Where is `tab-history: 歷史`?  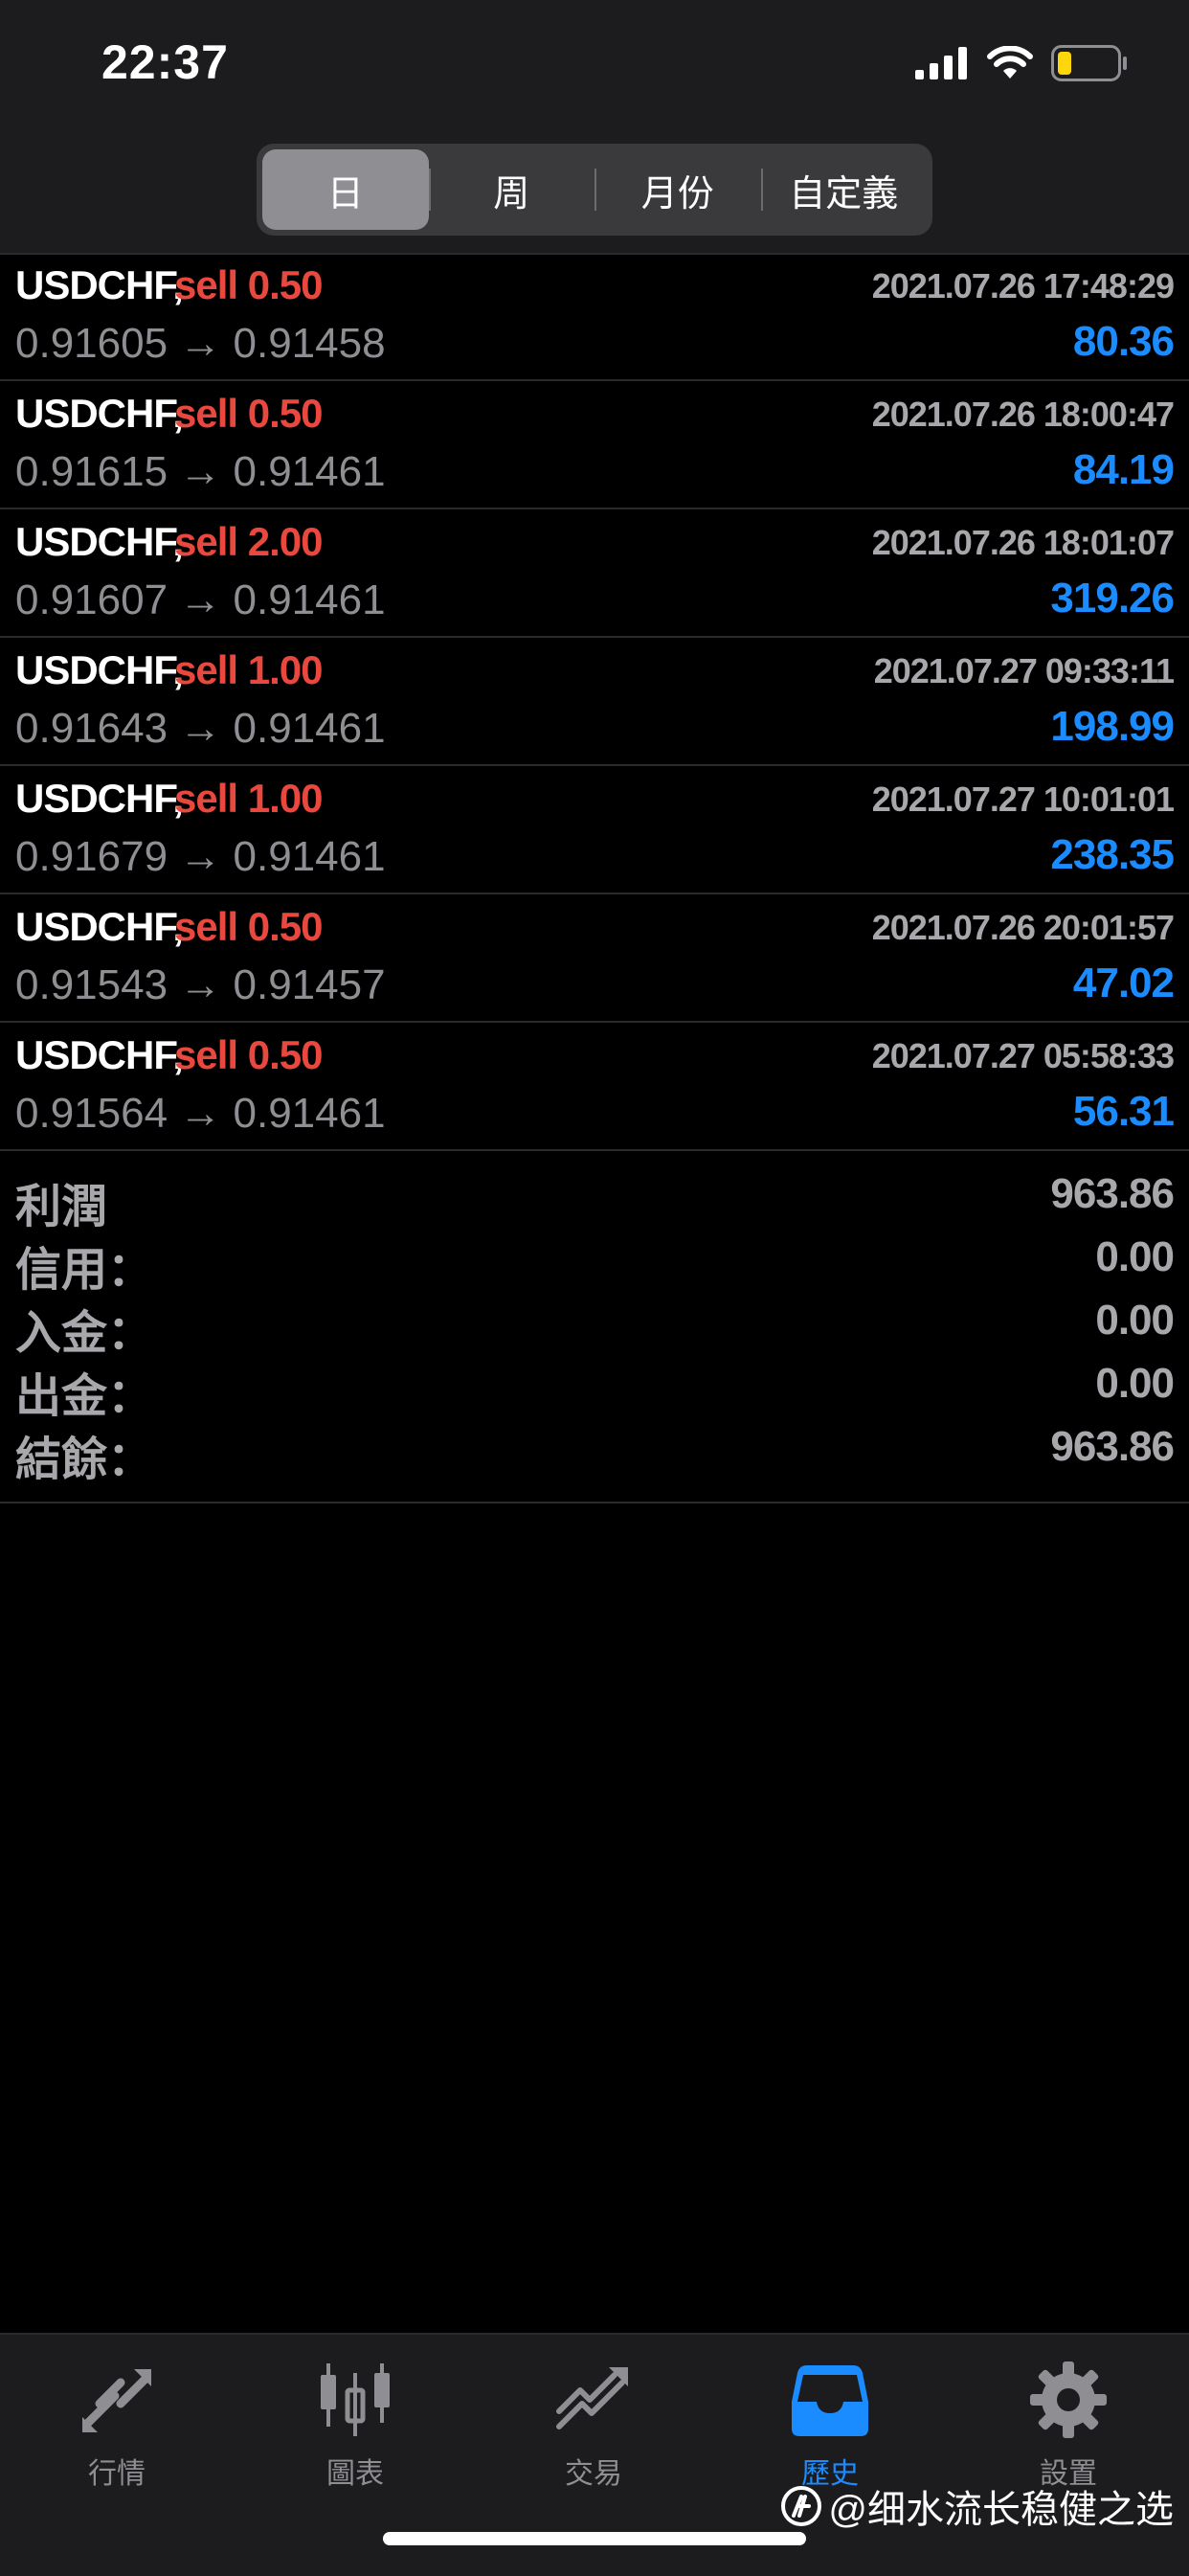 tab-history: 歷史 is located at coordinates (830, 2427).